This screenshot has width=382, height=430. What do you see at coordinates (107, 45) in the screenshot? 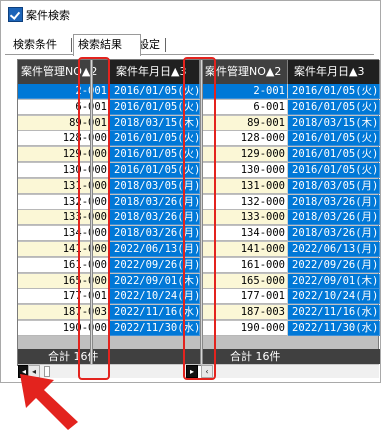
I see `tab-search-results: 検索結果` at bounding box center [107, 45].